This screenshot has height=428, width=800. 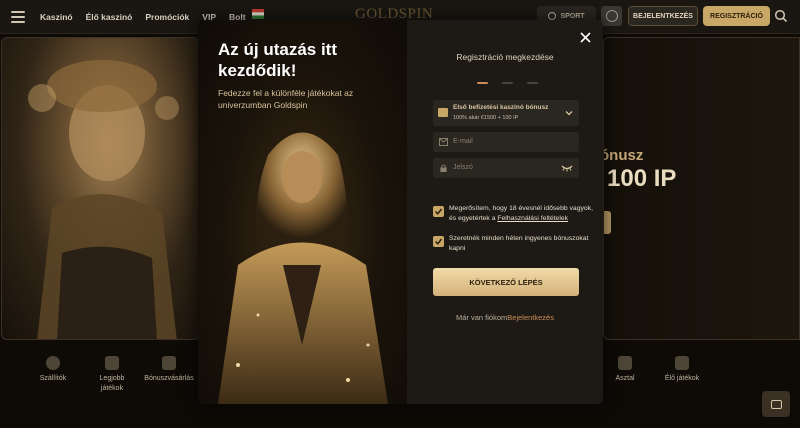 What do you see at coordinates (443, 168) in the screenshot?
I see `lock-icon` at bounding box center [443, 168].